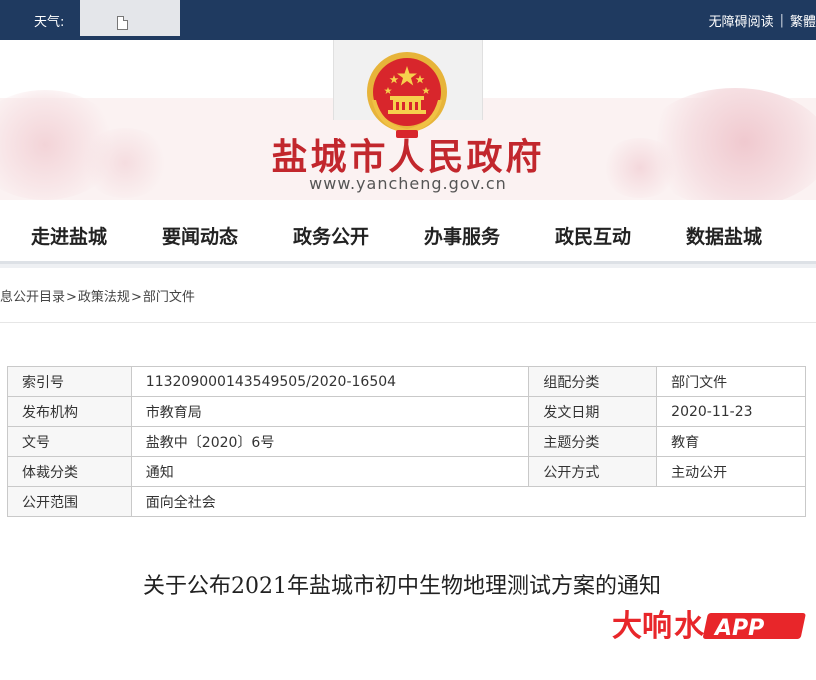 The height and width of the screenshot is (680, 816). What do you see at coordinates (468, 501) in the screenshot?
I see `disclosure-scope-value: 面向全社会` at bounding box center [468, 501].